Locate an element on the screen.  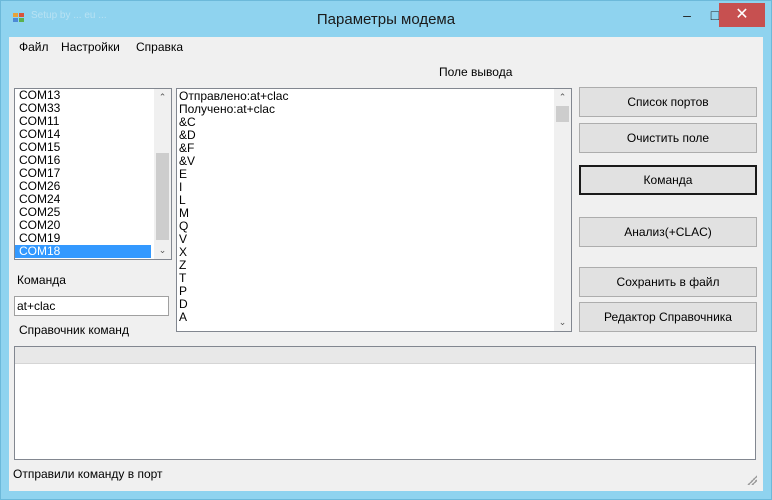
output-line: A is located at coordinates (183, 317).